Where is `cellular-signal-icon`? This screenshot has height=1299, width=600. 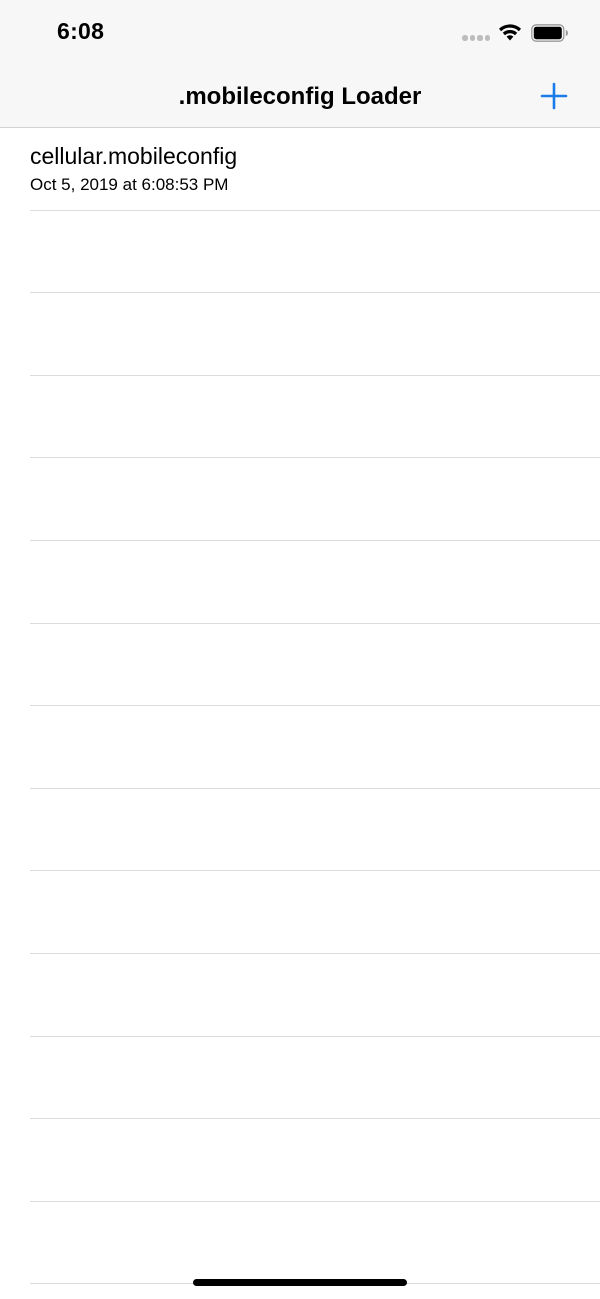
cellular-signal-icon is located at coordinates (476, 38).